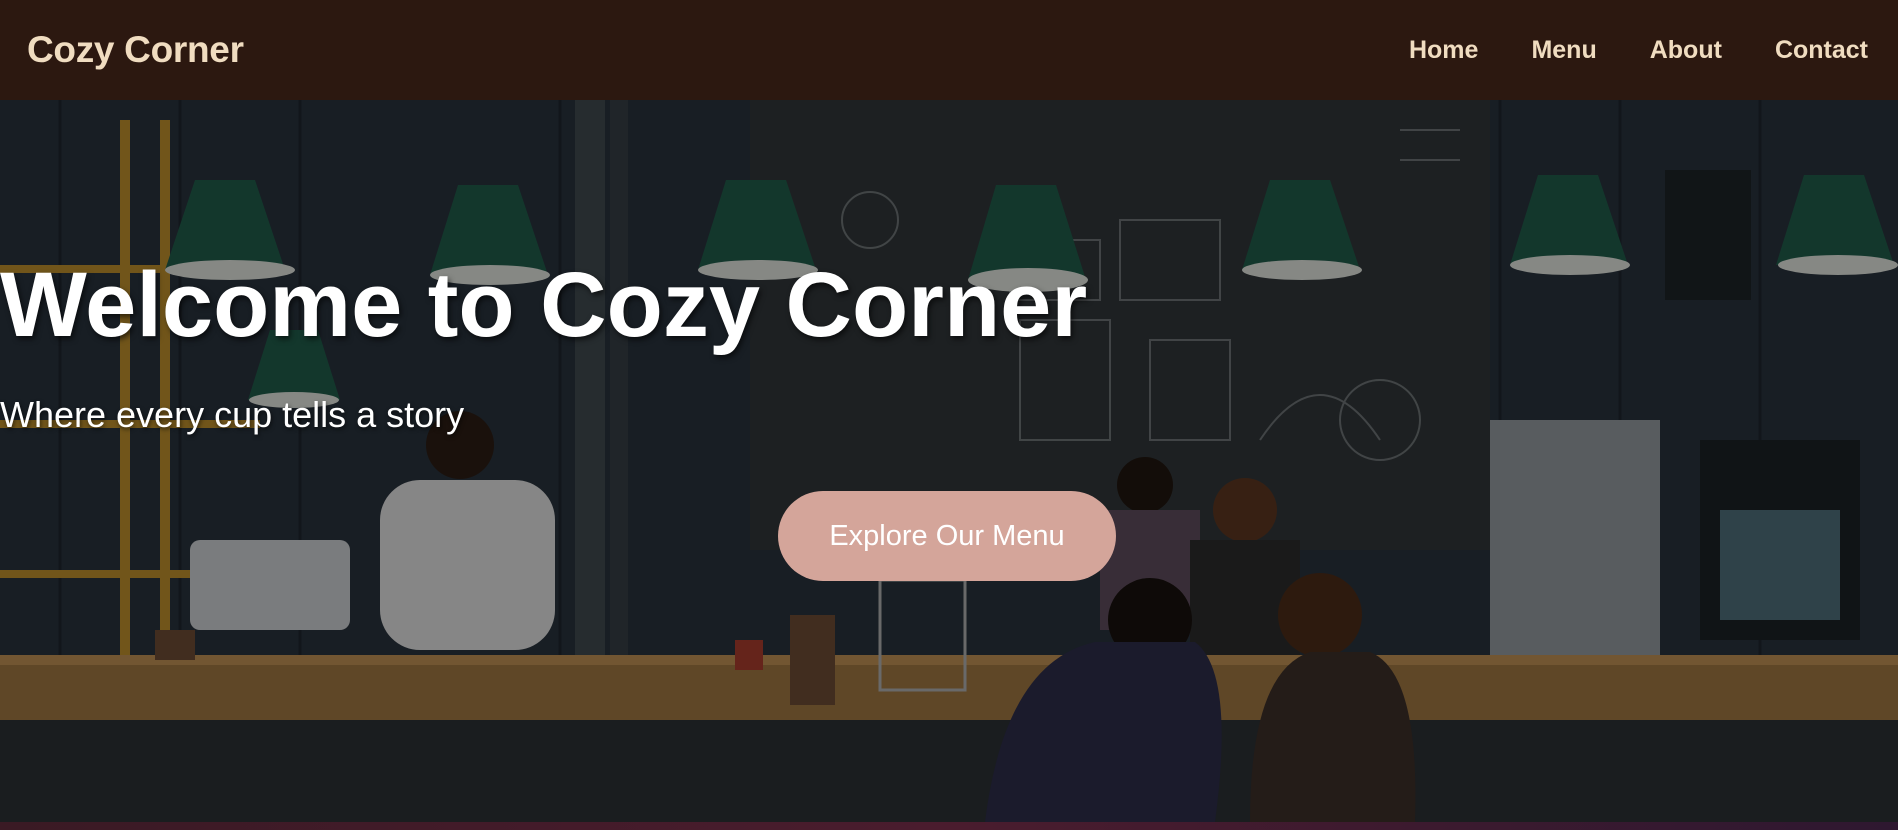 This screenshot has height=830, width=1898. I want to click on site-logo: Cozy Corner, so click(135, 50).